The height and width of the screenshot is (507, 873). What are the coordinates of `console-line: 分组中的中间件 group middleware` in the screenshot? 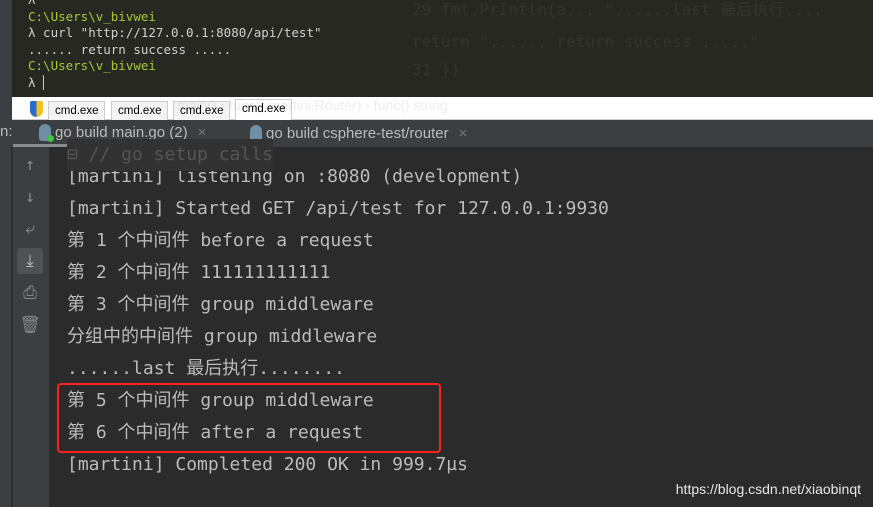 It's located at (222, 336).